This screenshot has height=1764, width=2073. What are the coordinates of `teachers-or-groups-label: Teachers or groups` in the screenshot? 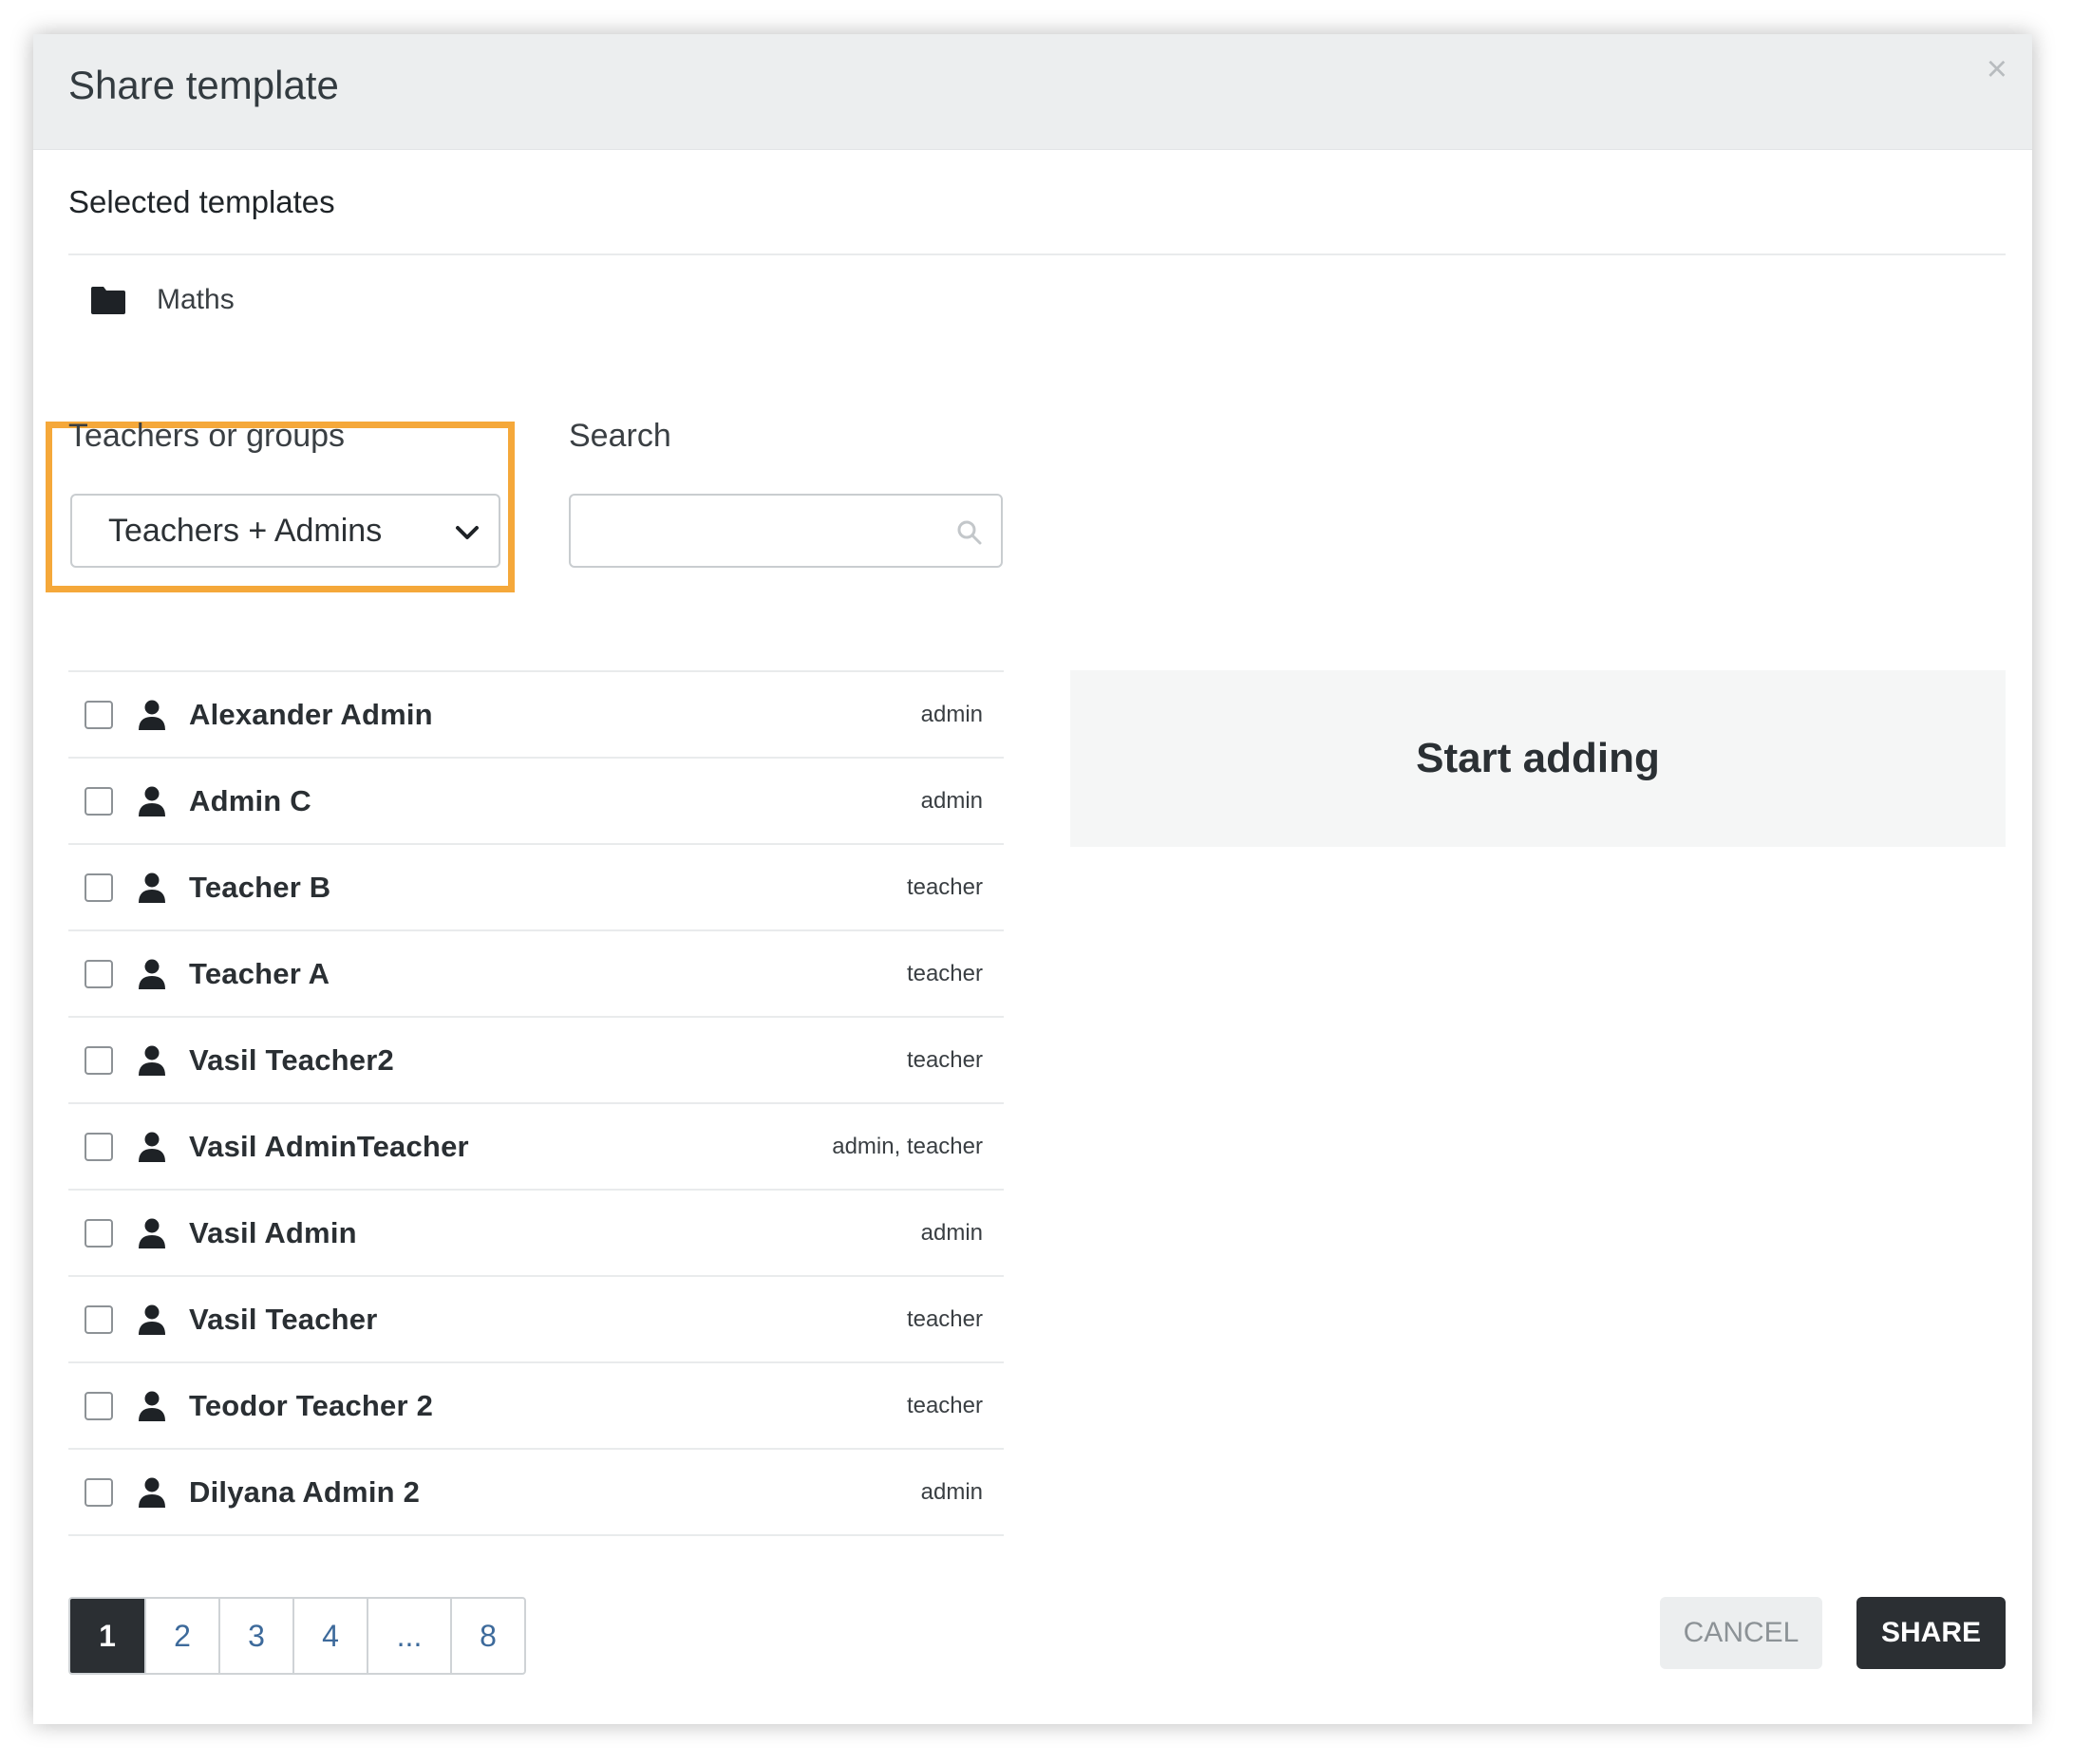 It's located at (207, 436).